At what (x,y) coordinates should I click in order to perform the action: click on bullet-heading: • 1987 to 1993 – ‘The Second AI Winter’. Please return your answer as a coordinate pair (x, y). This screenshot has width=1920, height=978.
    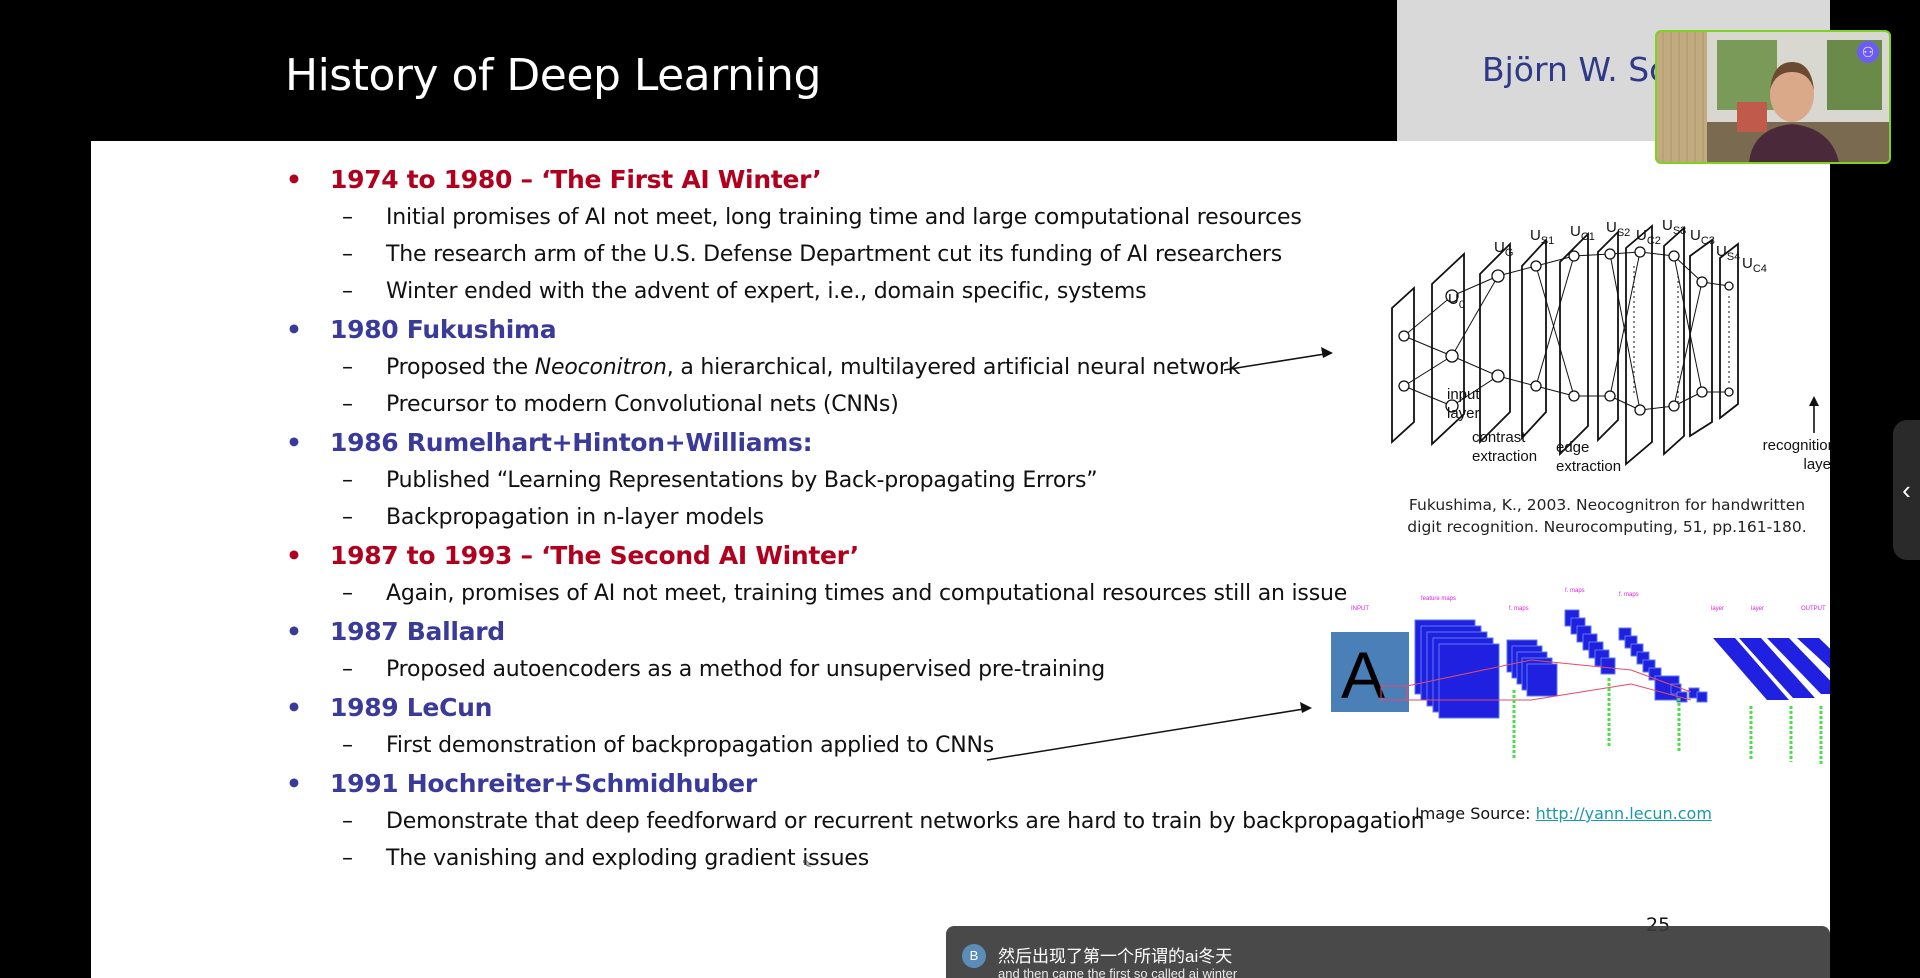
    Looking at the image, I should click on (896, 555).